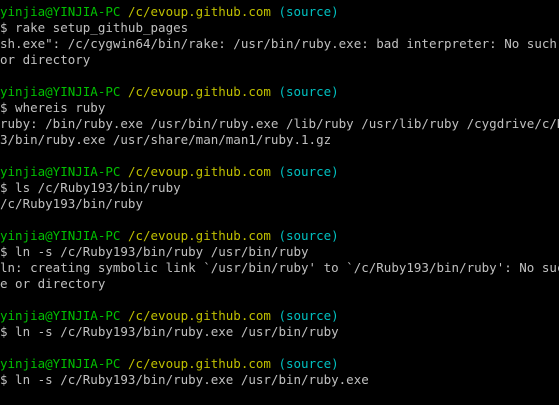 The image size is (559, 405). Describe the element at coordinates (45, 59) in the screenshot. I see `output-line: or directory` at that location.